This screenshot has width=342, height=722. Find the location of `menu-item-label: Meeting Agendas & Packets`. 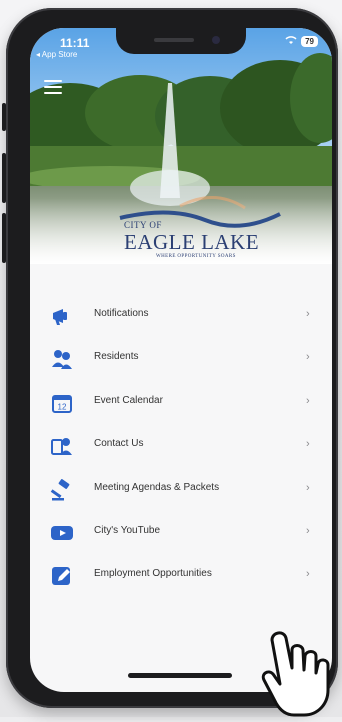

menu-item-label: Meeting Agendas & Packets is located at coordinates (157, 487).